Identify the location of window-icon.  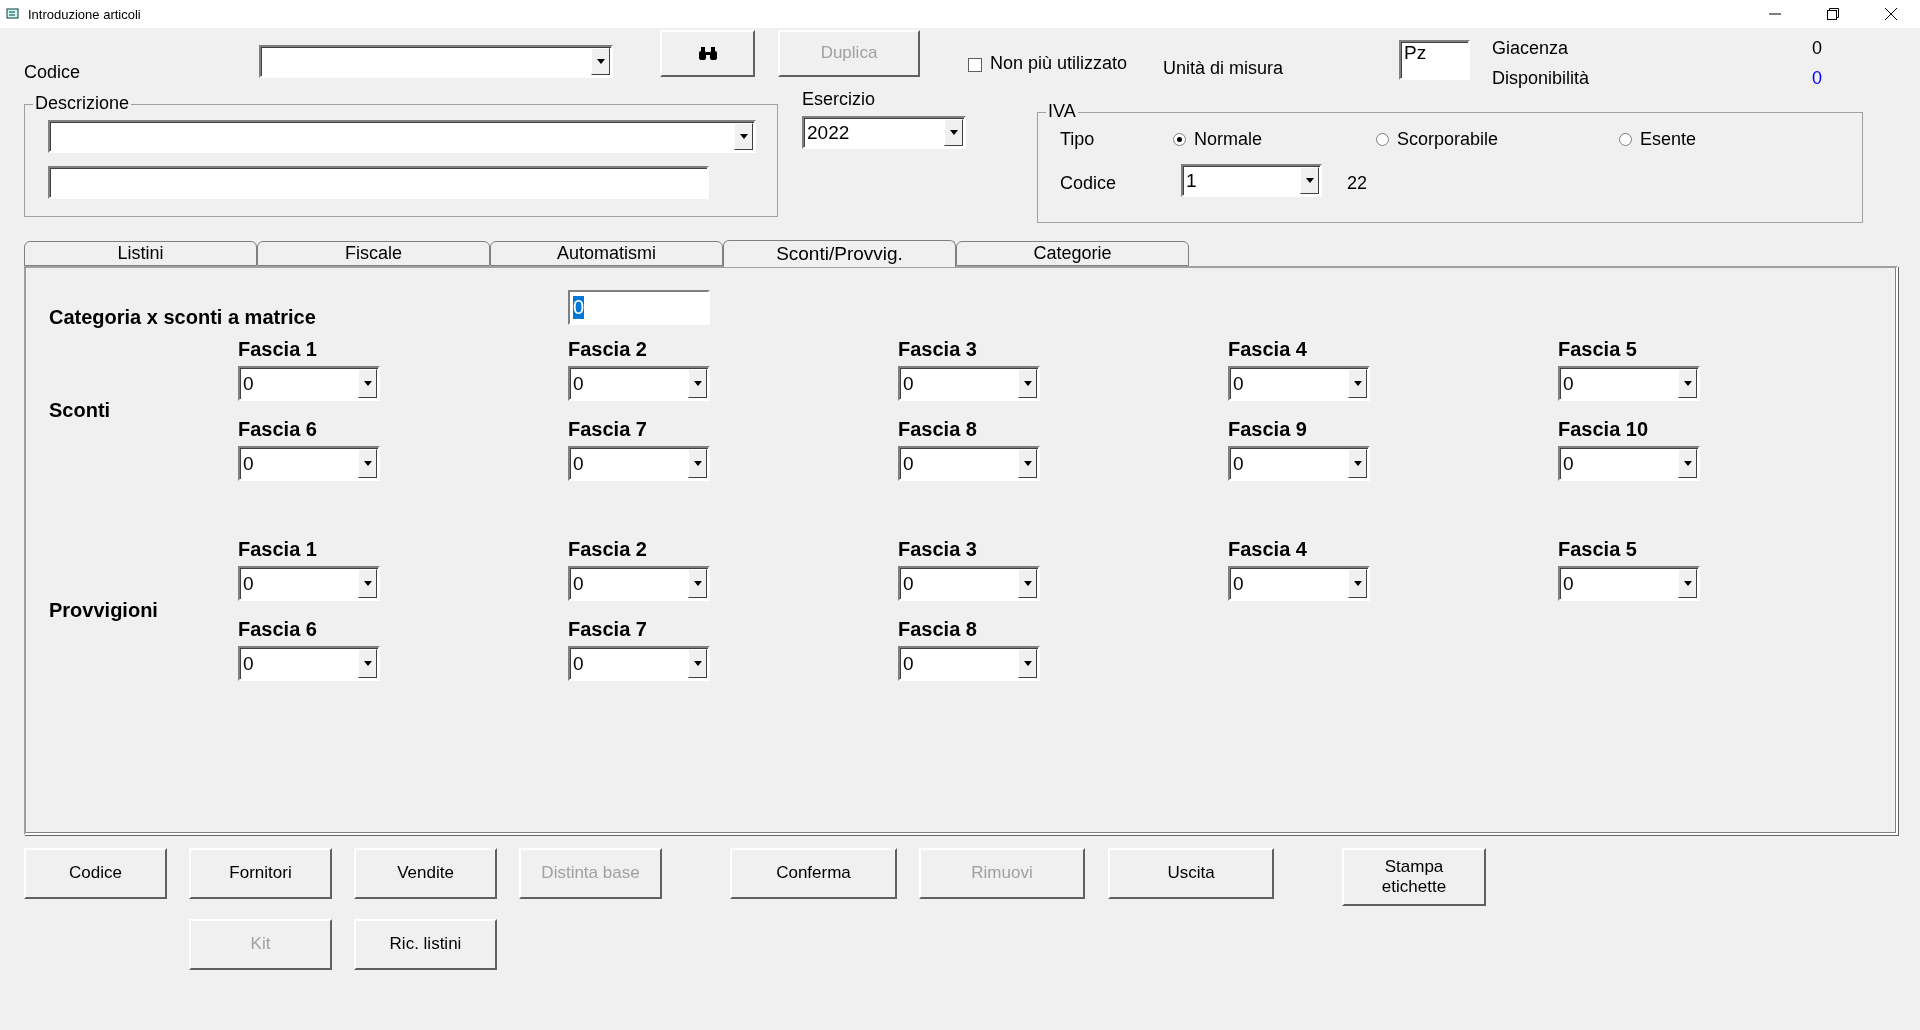
(13, 14).